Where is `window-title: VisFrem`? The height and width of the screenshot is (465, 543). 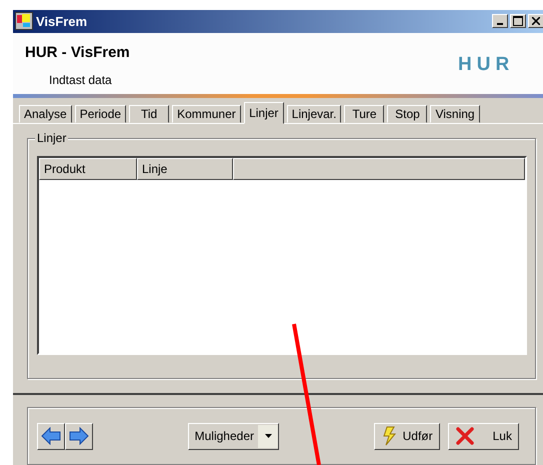
window-title: VisFrem is located at coordinates (62, 21).